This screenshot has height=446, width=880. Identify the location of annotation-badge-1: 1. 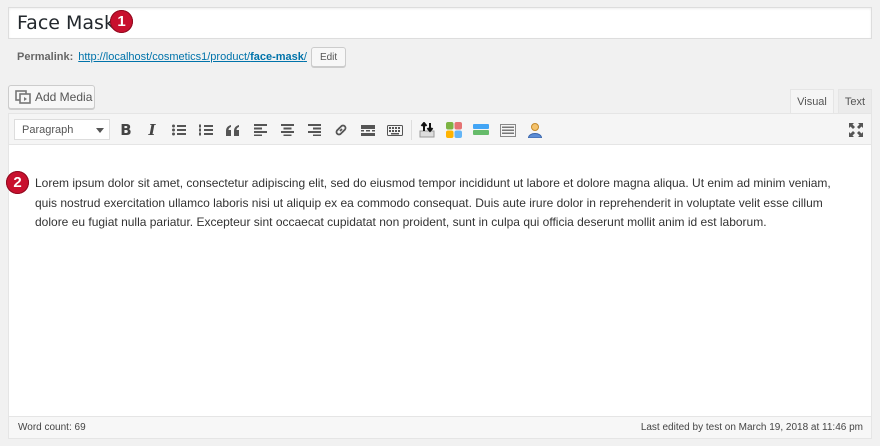
(121, 21).